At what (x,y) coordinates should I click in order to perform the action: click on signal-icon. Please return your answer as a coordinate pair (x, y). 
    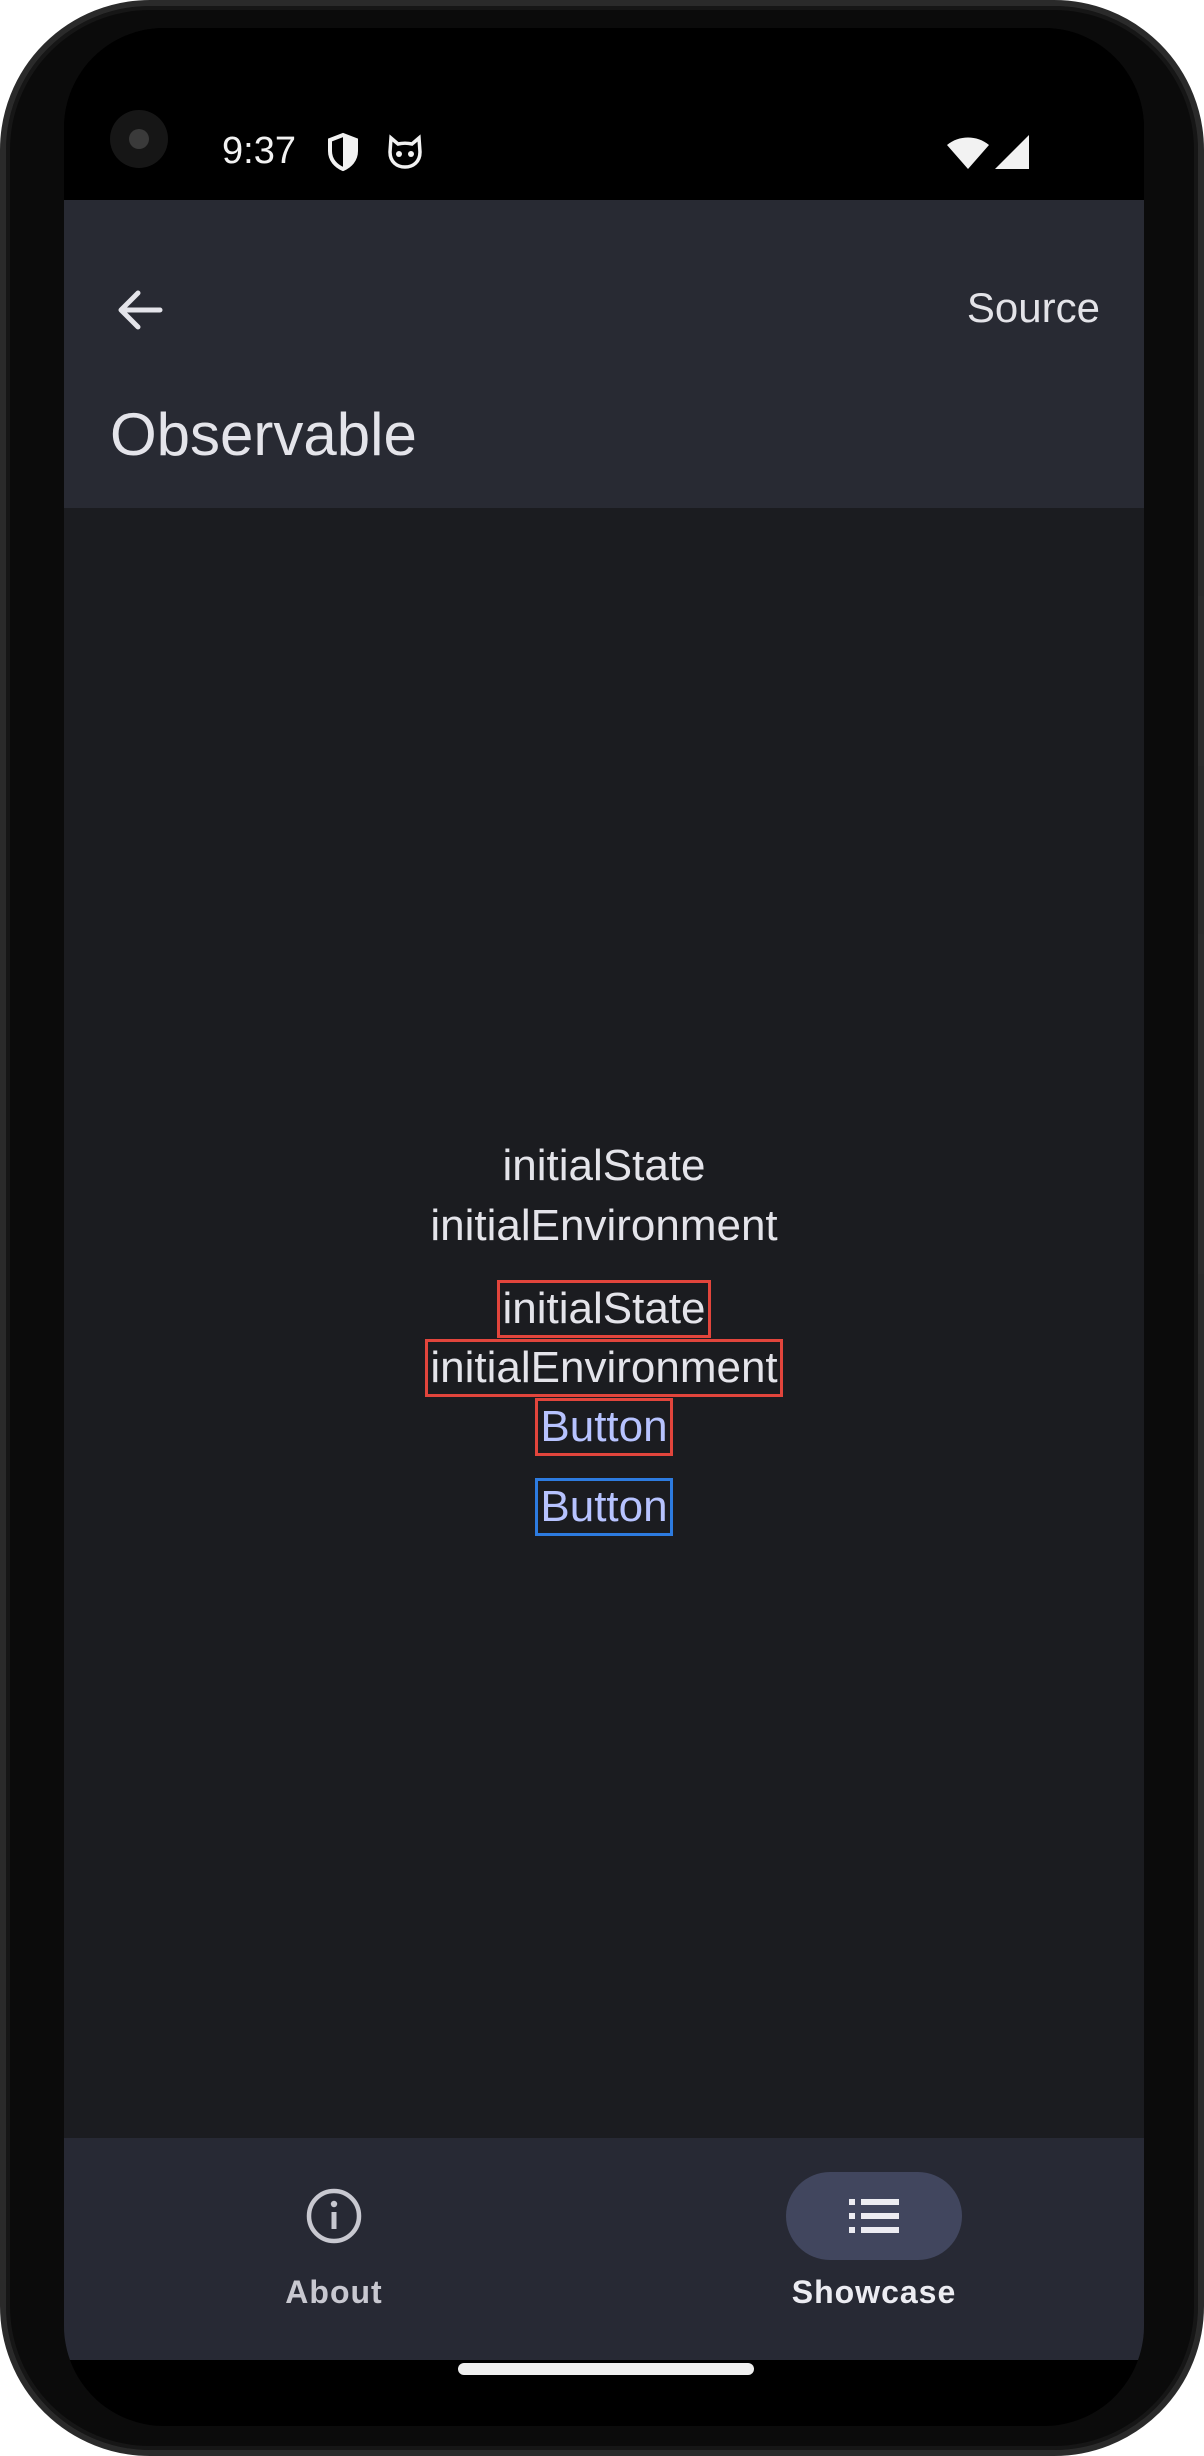
    Looking at the image, I should click on (1012, 152).